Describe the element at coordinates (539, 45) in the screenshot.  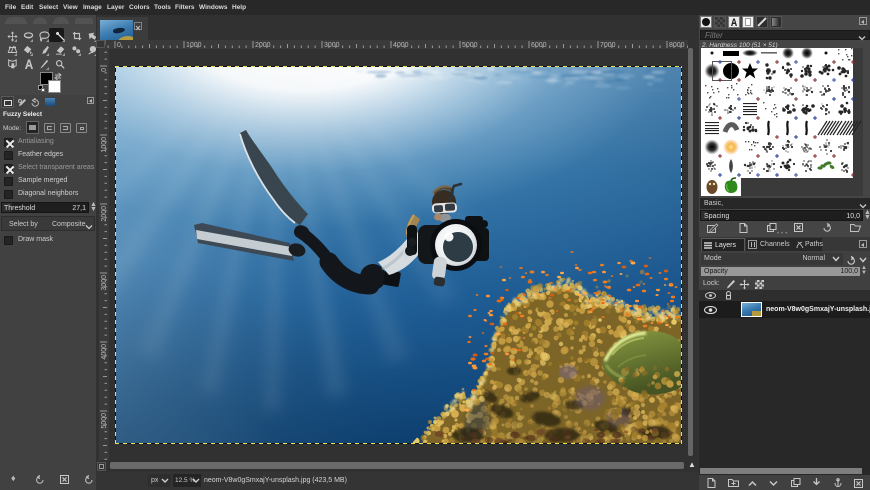
I see `svg-text: 6000` at that location.